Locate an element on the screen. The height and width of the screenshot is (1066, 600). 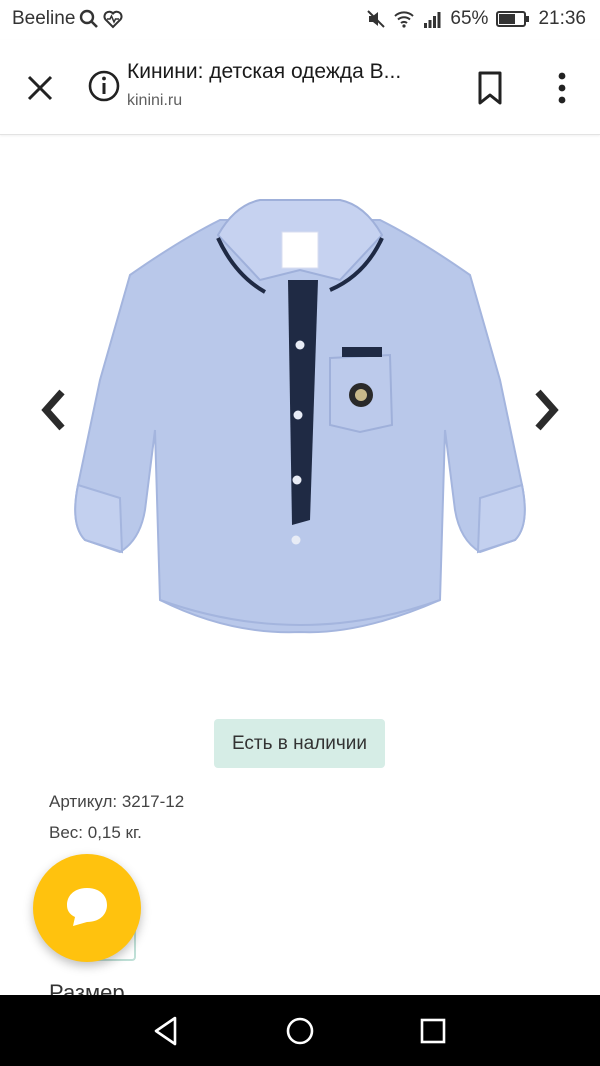
page-title-block: Кинини: детская одежда В... kinini.ru is located at coordinates (287, 85).